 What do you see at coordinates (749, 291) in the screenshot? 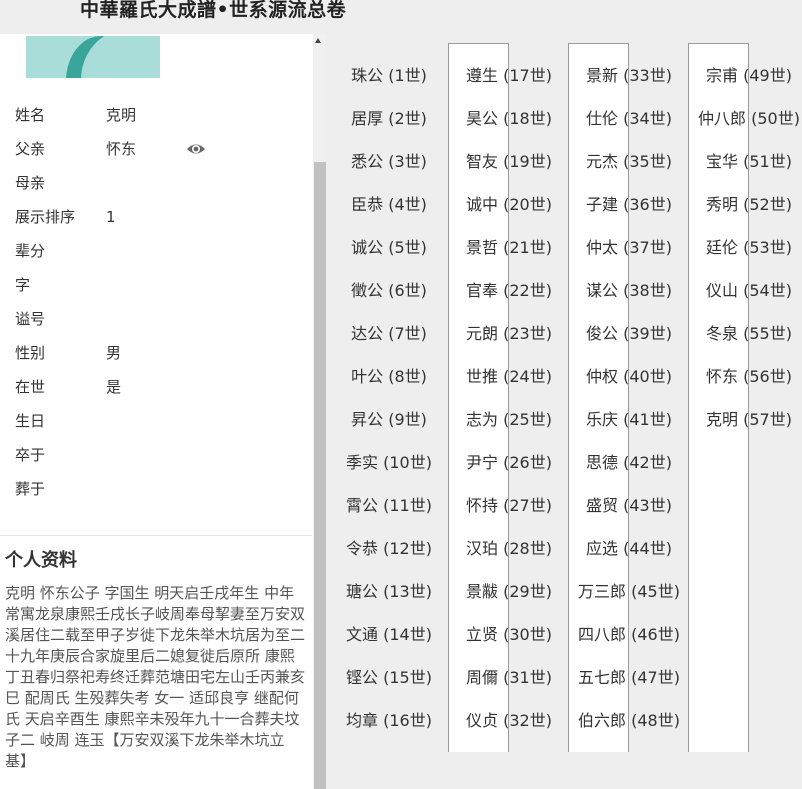
I see `generation-item: 仪山 (54世)` at bounding box center [749, 291].